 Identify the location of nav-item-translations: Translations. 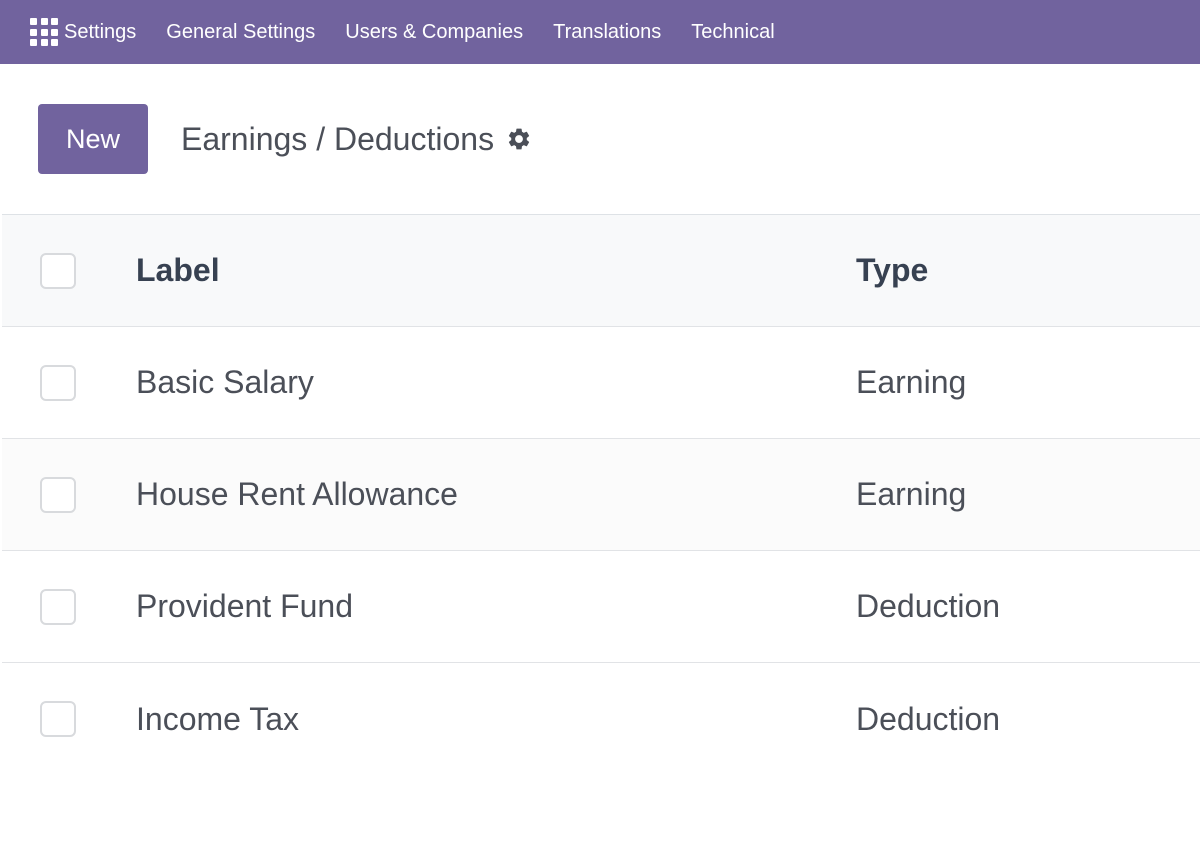
(607, 32).